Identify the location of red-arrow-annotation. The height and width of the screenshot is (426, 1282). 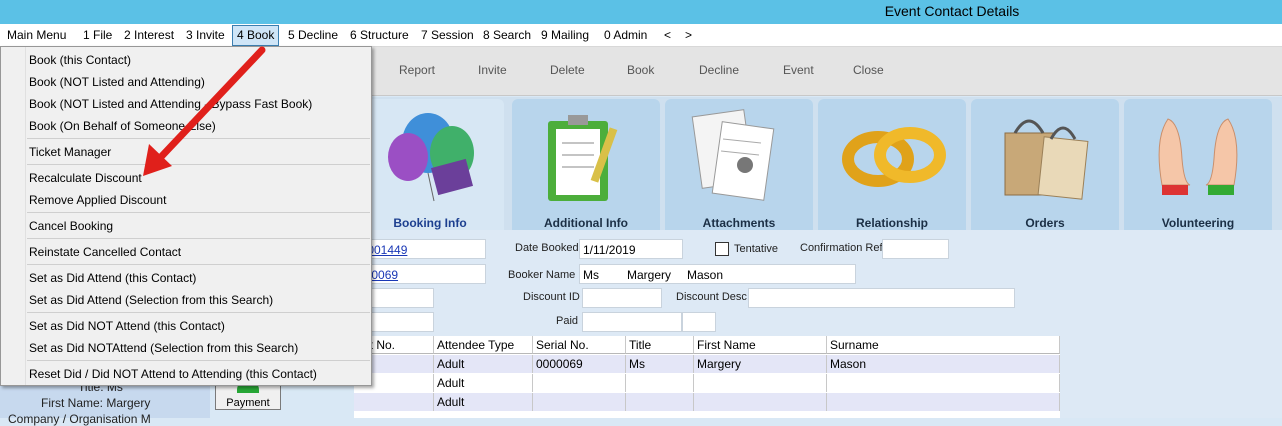
(204, 111).